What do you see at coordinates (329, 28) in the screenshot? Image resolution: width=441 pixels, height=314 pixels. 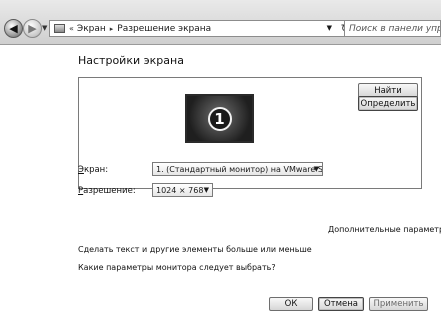 I see `address-dropdown-icon: ▼` at bounding box center [329, 28].